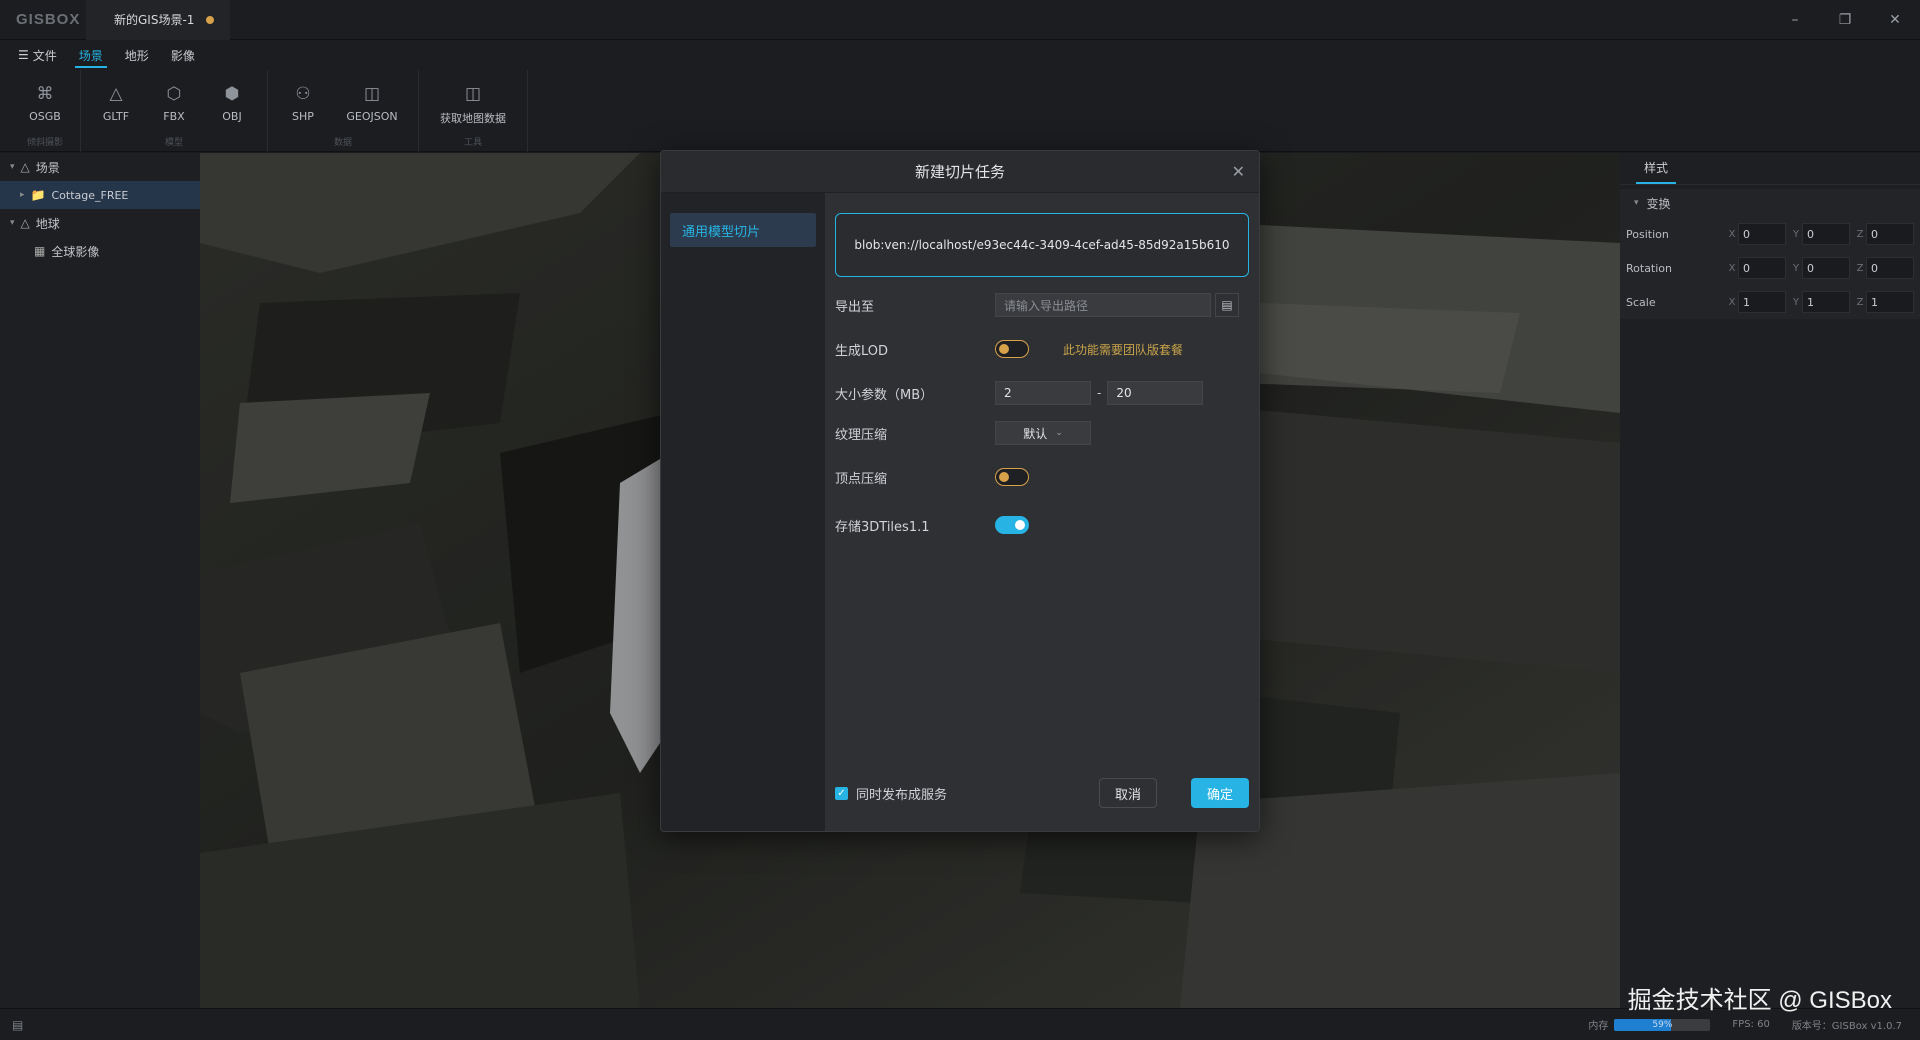 This screenshot has height=1040, width=1920. Describe the element at coordinates (303, 116) in the screenshot. I see `shp-label: SHP` at that location.